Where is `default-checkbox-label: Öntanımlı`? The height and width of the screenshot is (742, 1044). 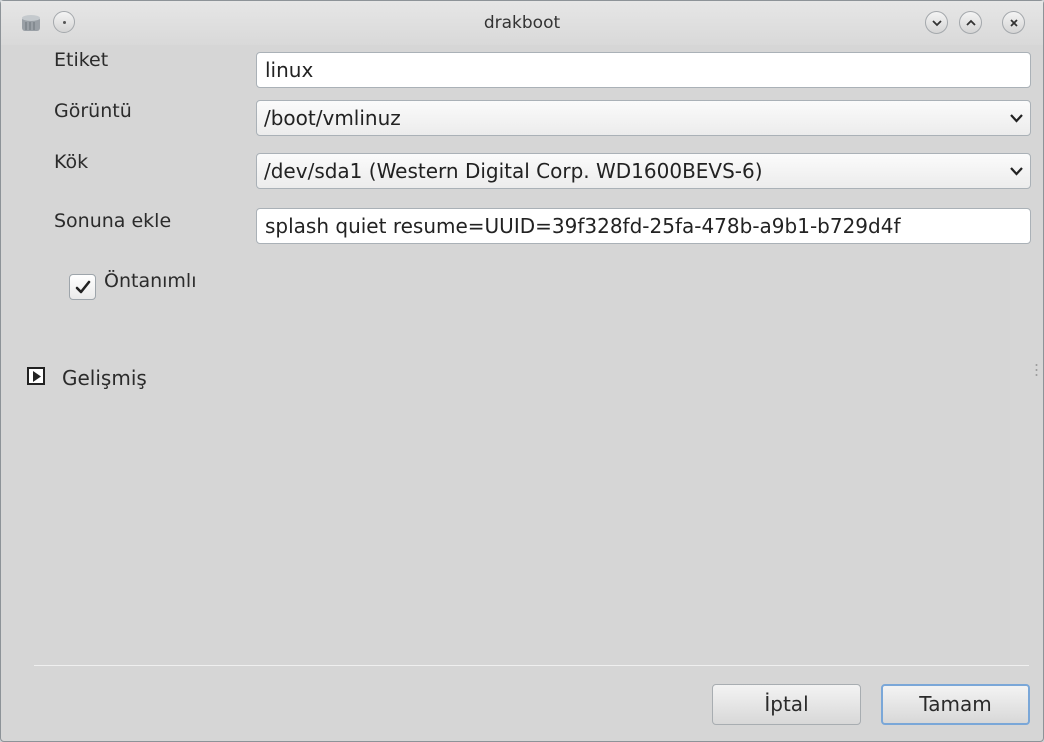 default-checkbox-label: Öntanımlı is located at coordinates (150, 281).